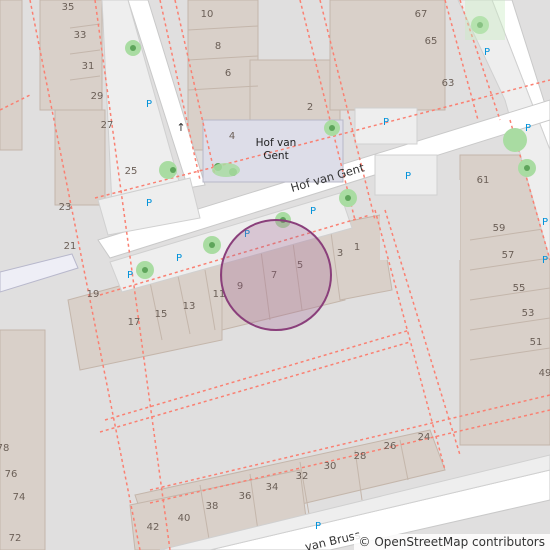  Describe the element at coordinates (499, 228) in the screenshot. I see `house-number: 59` at that location.